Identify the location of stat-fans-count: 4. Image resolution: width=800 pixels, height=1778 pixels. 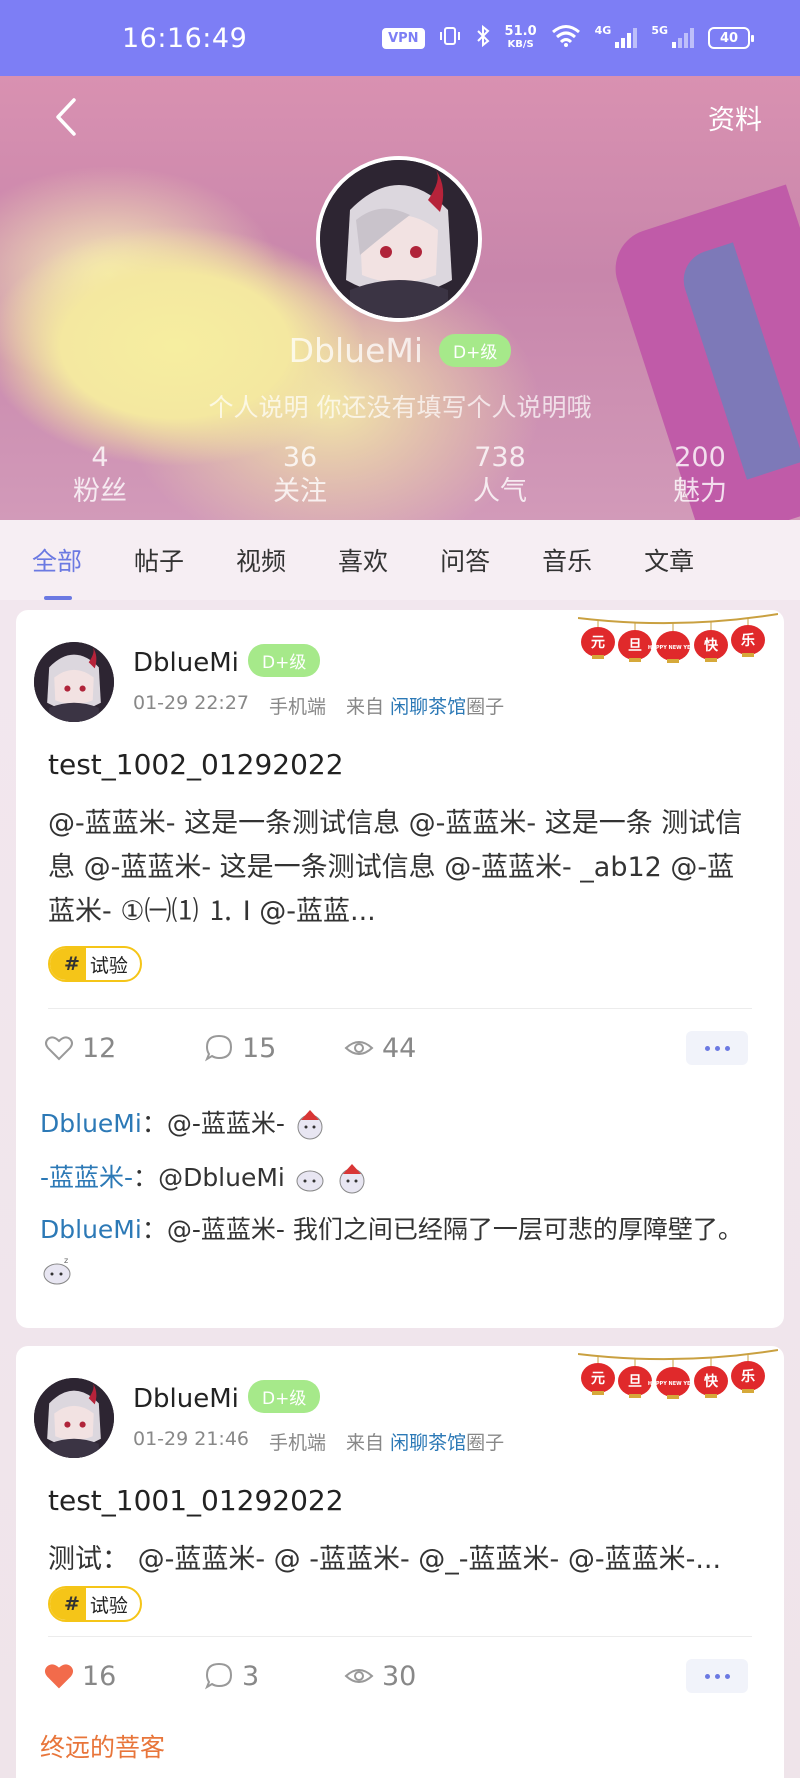
(100, 457).